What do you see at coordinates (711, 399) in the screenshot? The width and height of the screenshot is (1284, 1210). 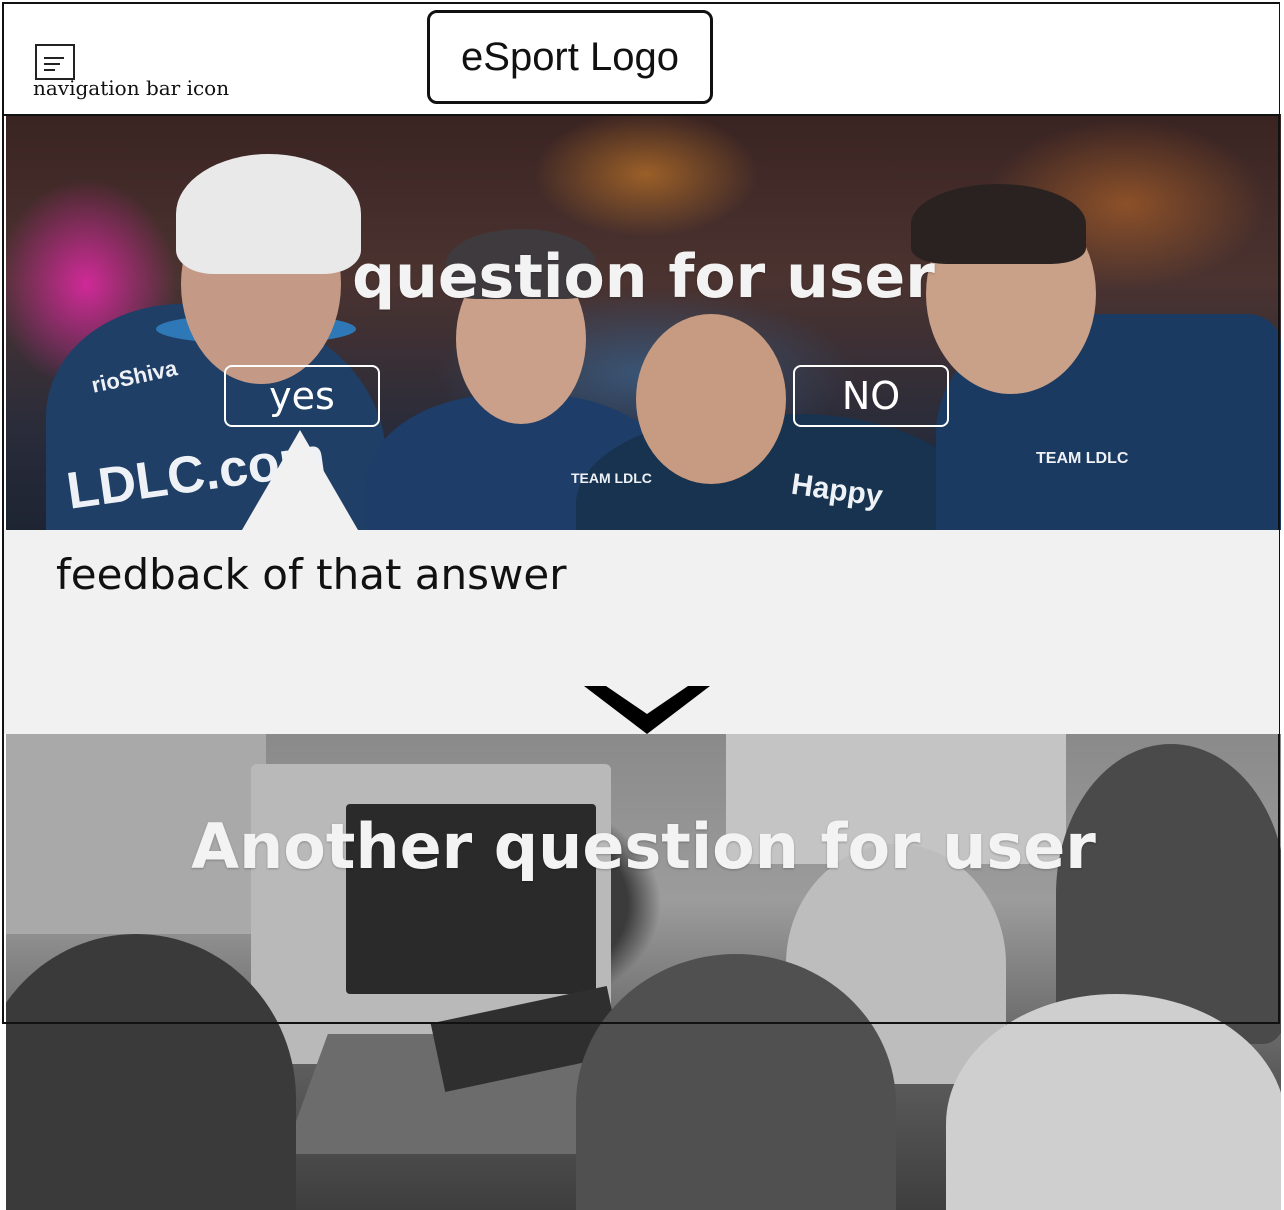 I see `background-photo-head` at bounding box center [711, 399].